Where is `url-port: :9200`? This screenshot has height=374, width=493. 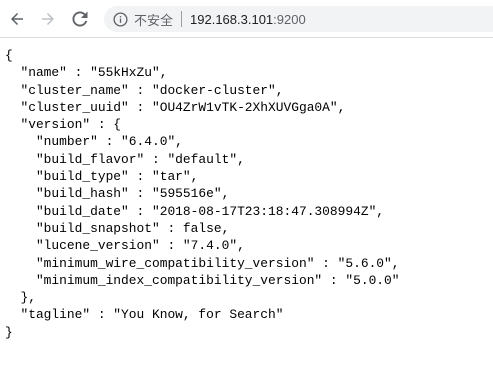
url-port: :9200 is located at coordinates (289, 19).